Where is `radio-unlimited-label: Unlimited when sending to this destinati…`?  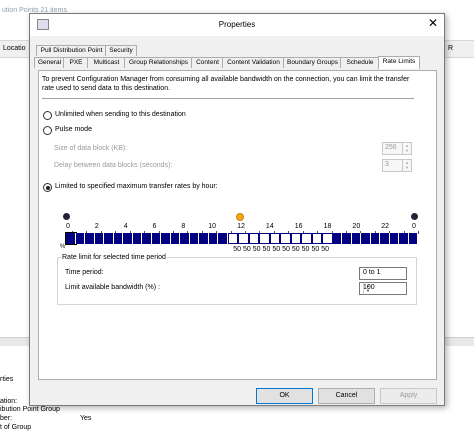
radio-unlimited-label: Unlimited when sending to this destinati… is located at coordinates (120, 114).